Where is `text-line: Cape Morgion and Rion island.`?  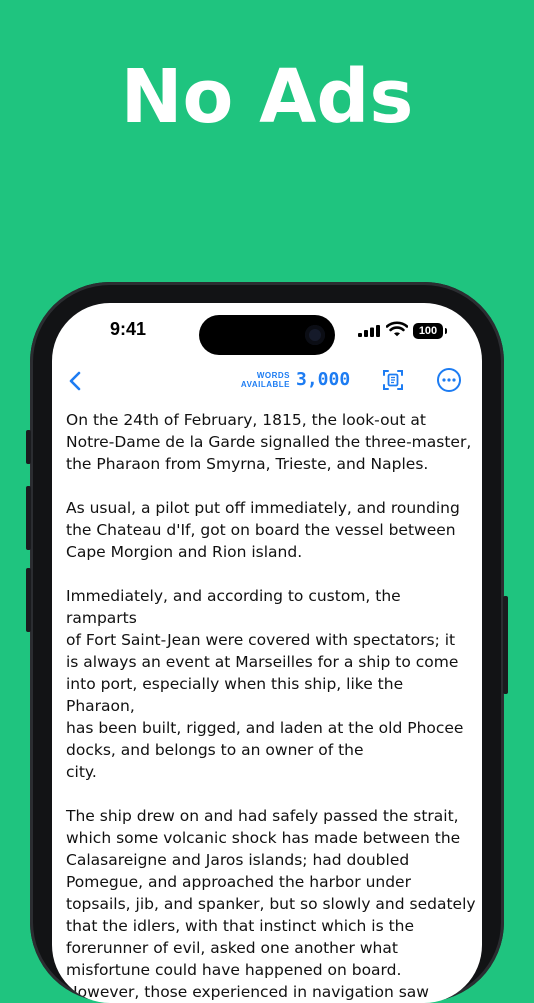
text-line: Cape Morgion and Rion island. is located at coordinates (184, 552).